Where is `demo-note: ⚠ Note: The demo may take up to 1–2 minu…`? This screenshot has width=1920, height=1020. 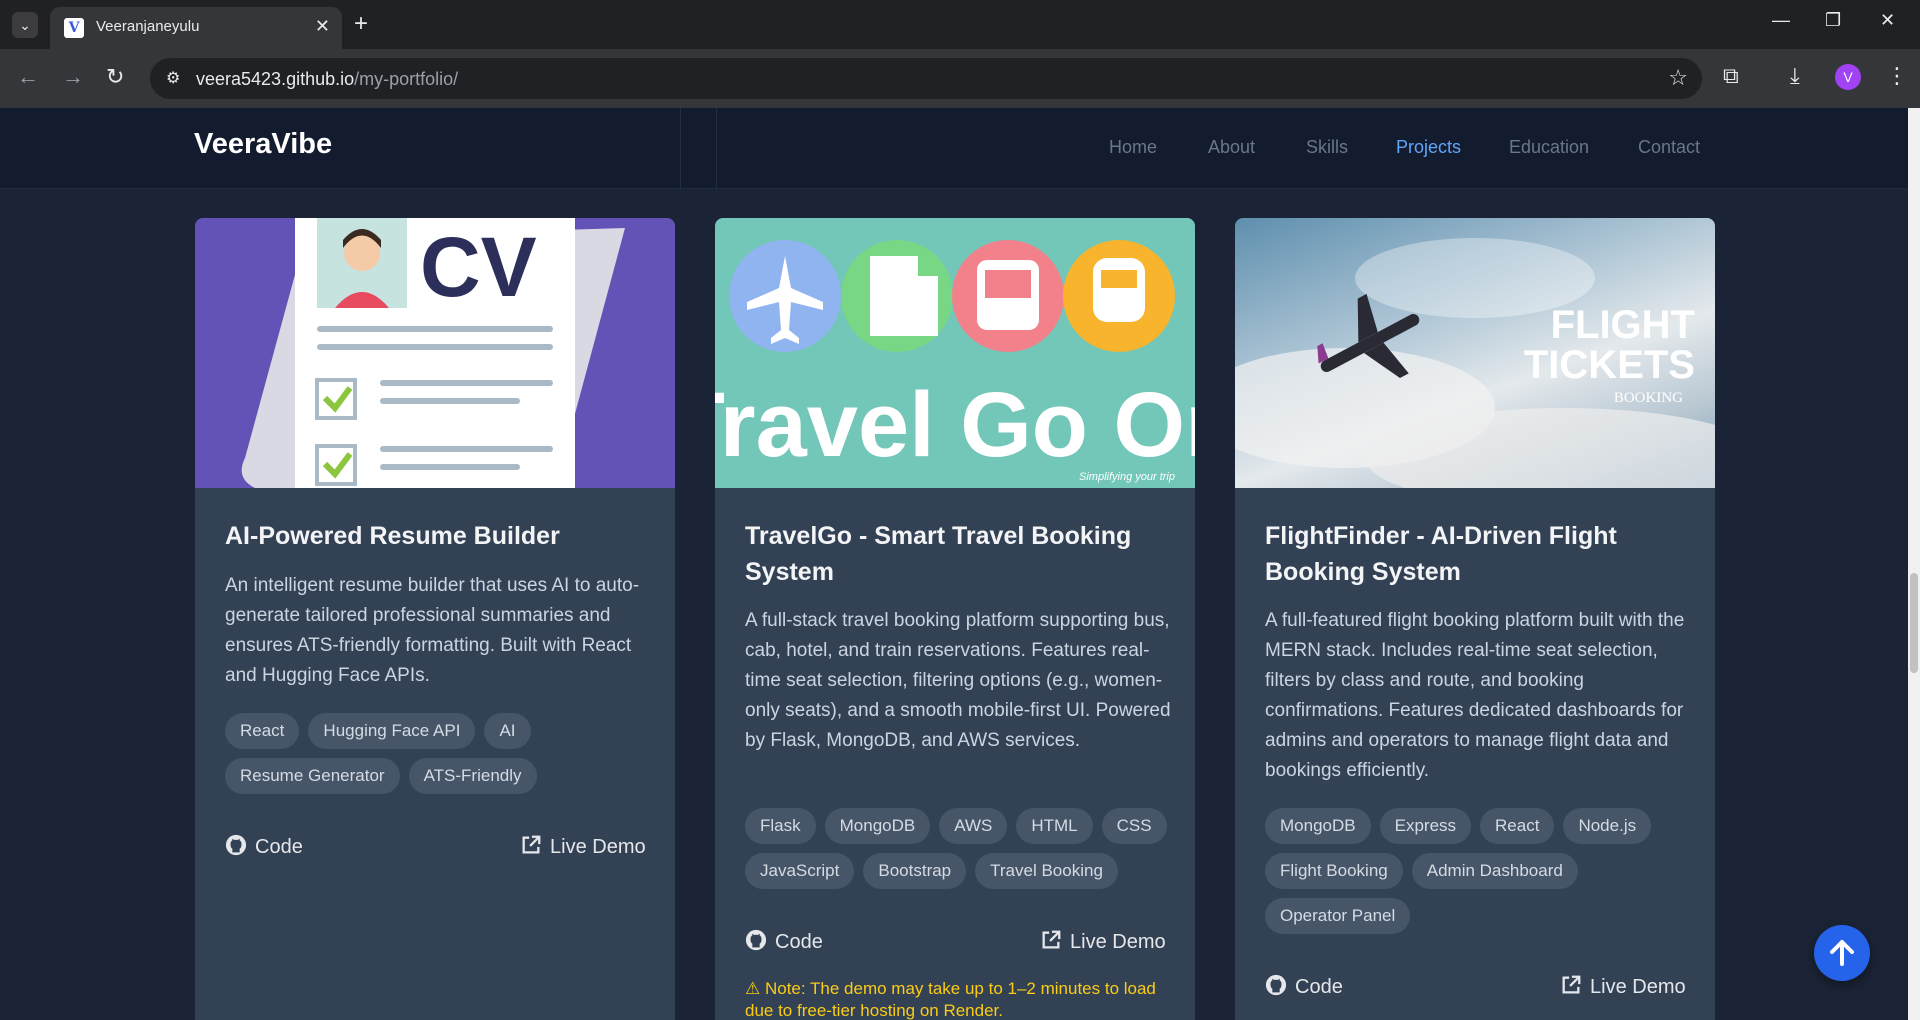
demo-note: ⚠ Note: The demo may take up to 1–2 minu… is located at coordinates (960, 999).